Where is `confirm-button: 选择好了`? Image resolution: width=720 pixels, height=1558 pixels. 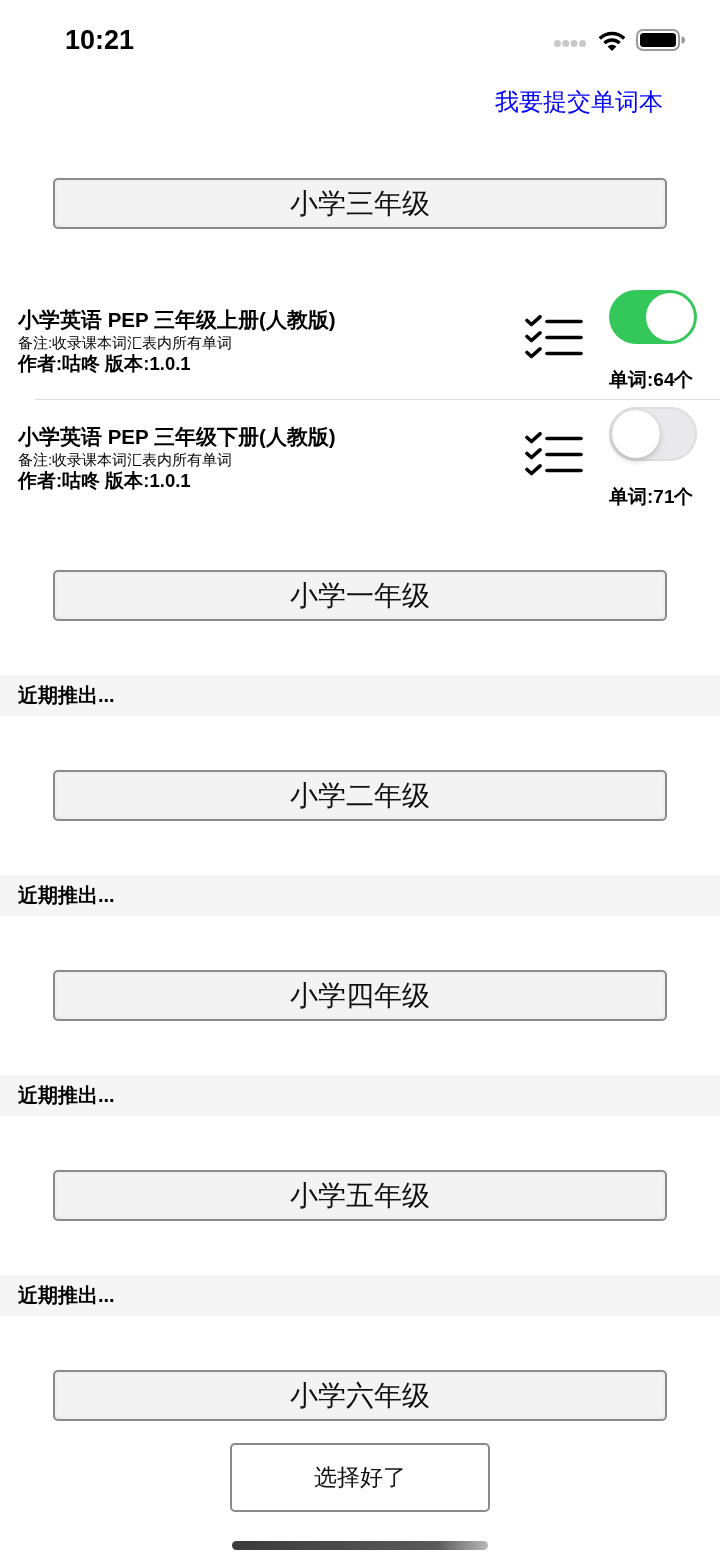
confirm-button: 选择好了 is located at coordinates (360, 1477).